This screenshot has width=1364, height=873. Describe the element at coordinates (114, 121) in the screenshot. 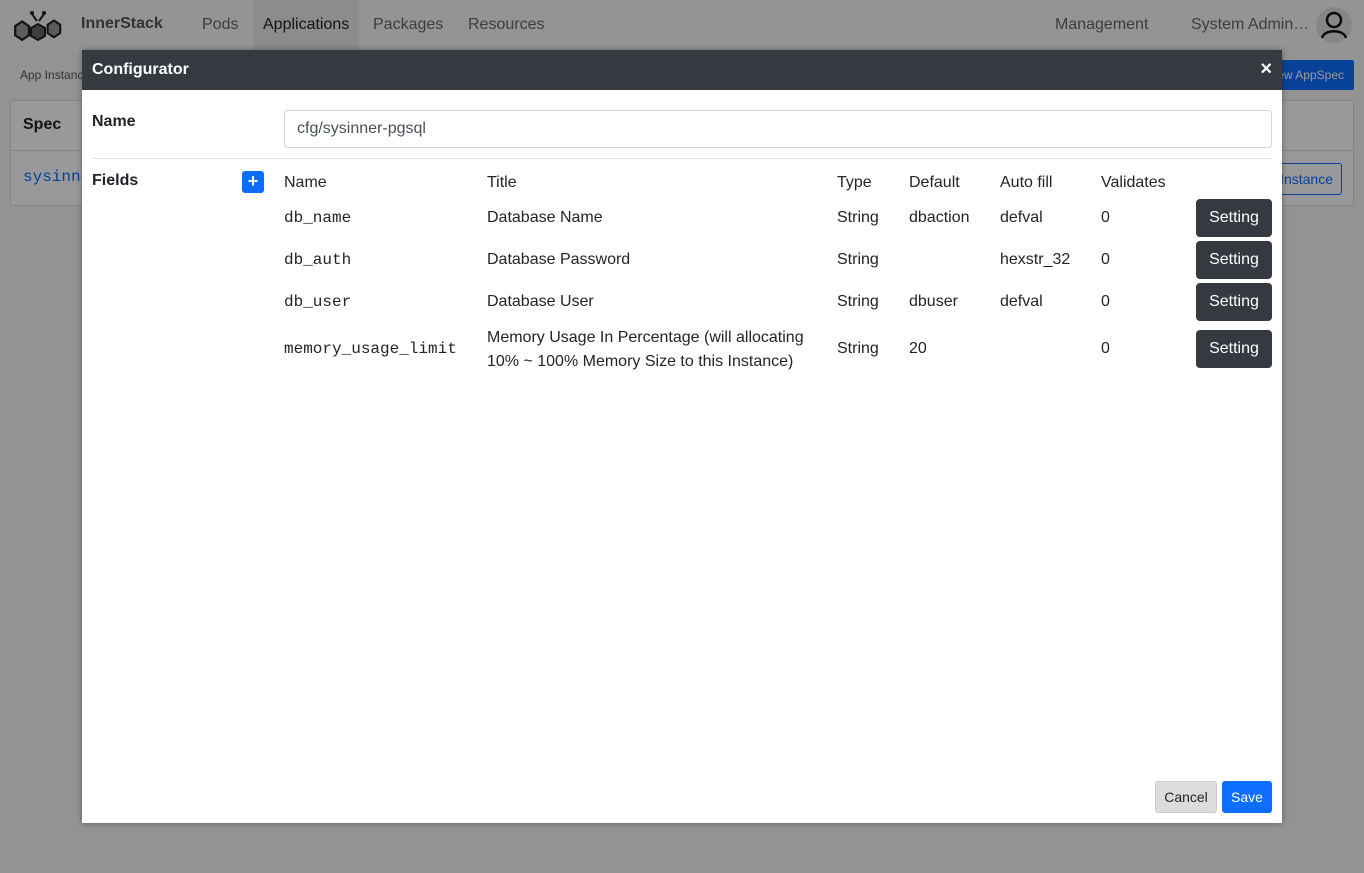

I see `name-label: Name` at that location.